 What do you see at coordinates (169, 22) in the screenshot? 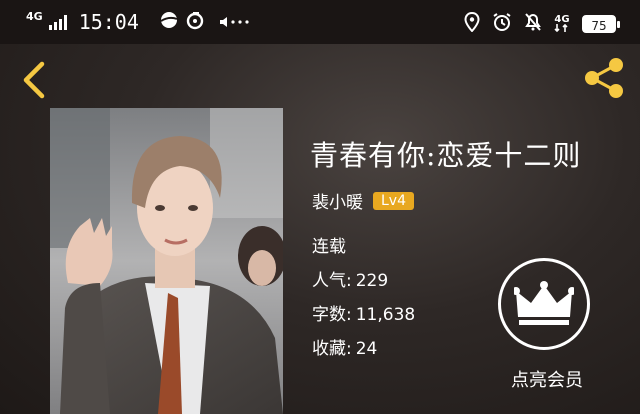
I see `browser-icon` at bounding box center [169, 22].